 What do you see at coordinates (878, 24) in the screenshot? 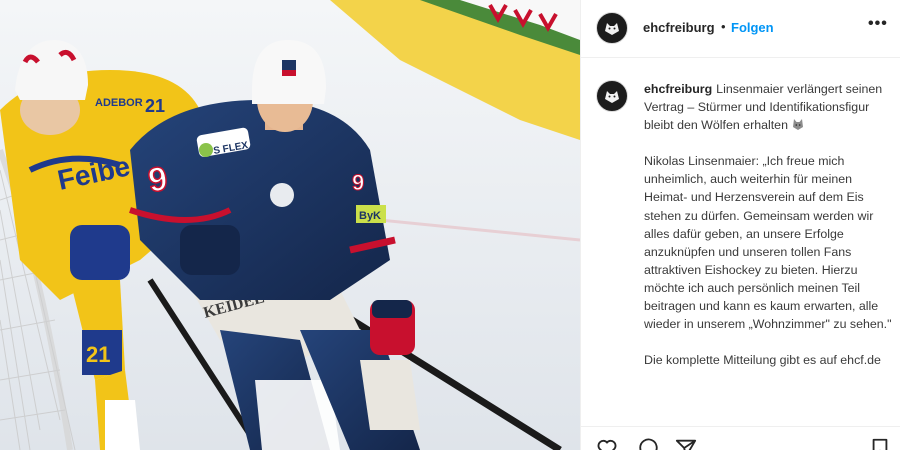
I see `more-options-icon: •••` at bounding box center [878, 24].